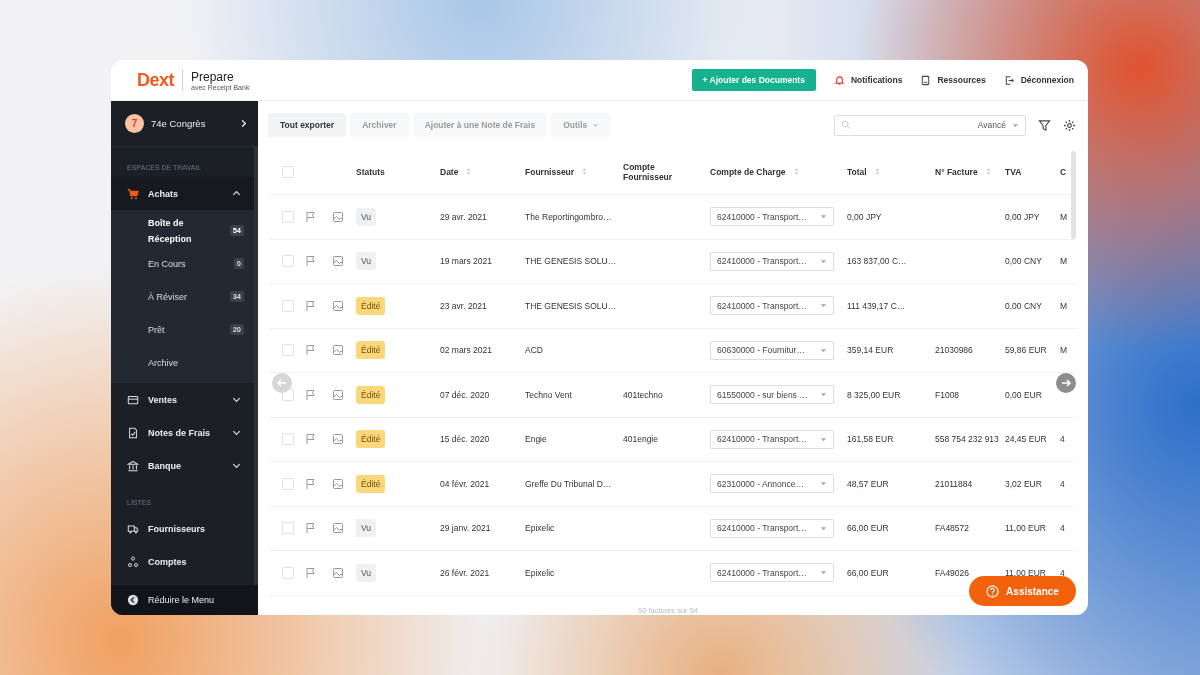 The width and height of the screenshot is (1200, 675). What do you see at coordinates (663, 171) in the screenshot?
I see `column-header: Compte Fournisseur` at bounding box center [663, 171].